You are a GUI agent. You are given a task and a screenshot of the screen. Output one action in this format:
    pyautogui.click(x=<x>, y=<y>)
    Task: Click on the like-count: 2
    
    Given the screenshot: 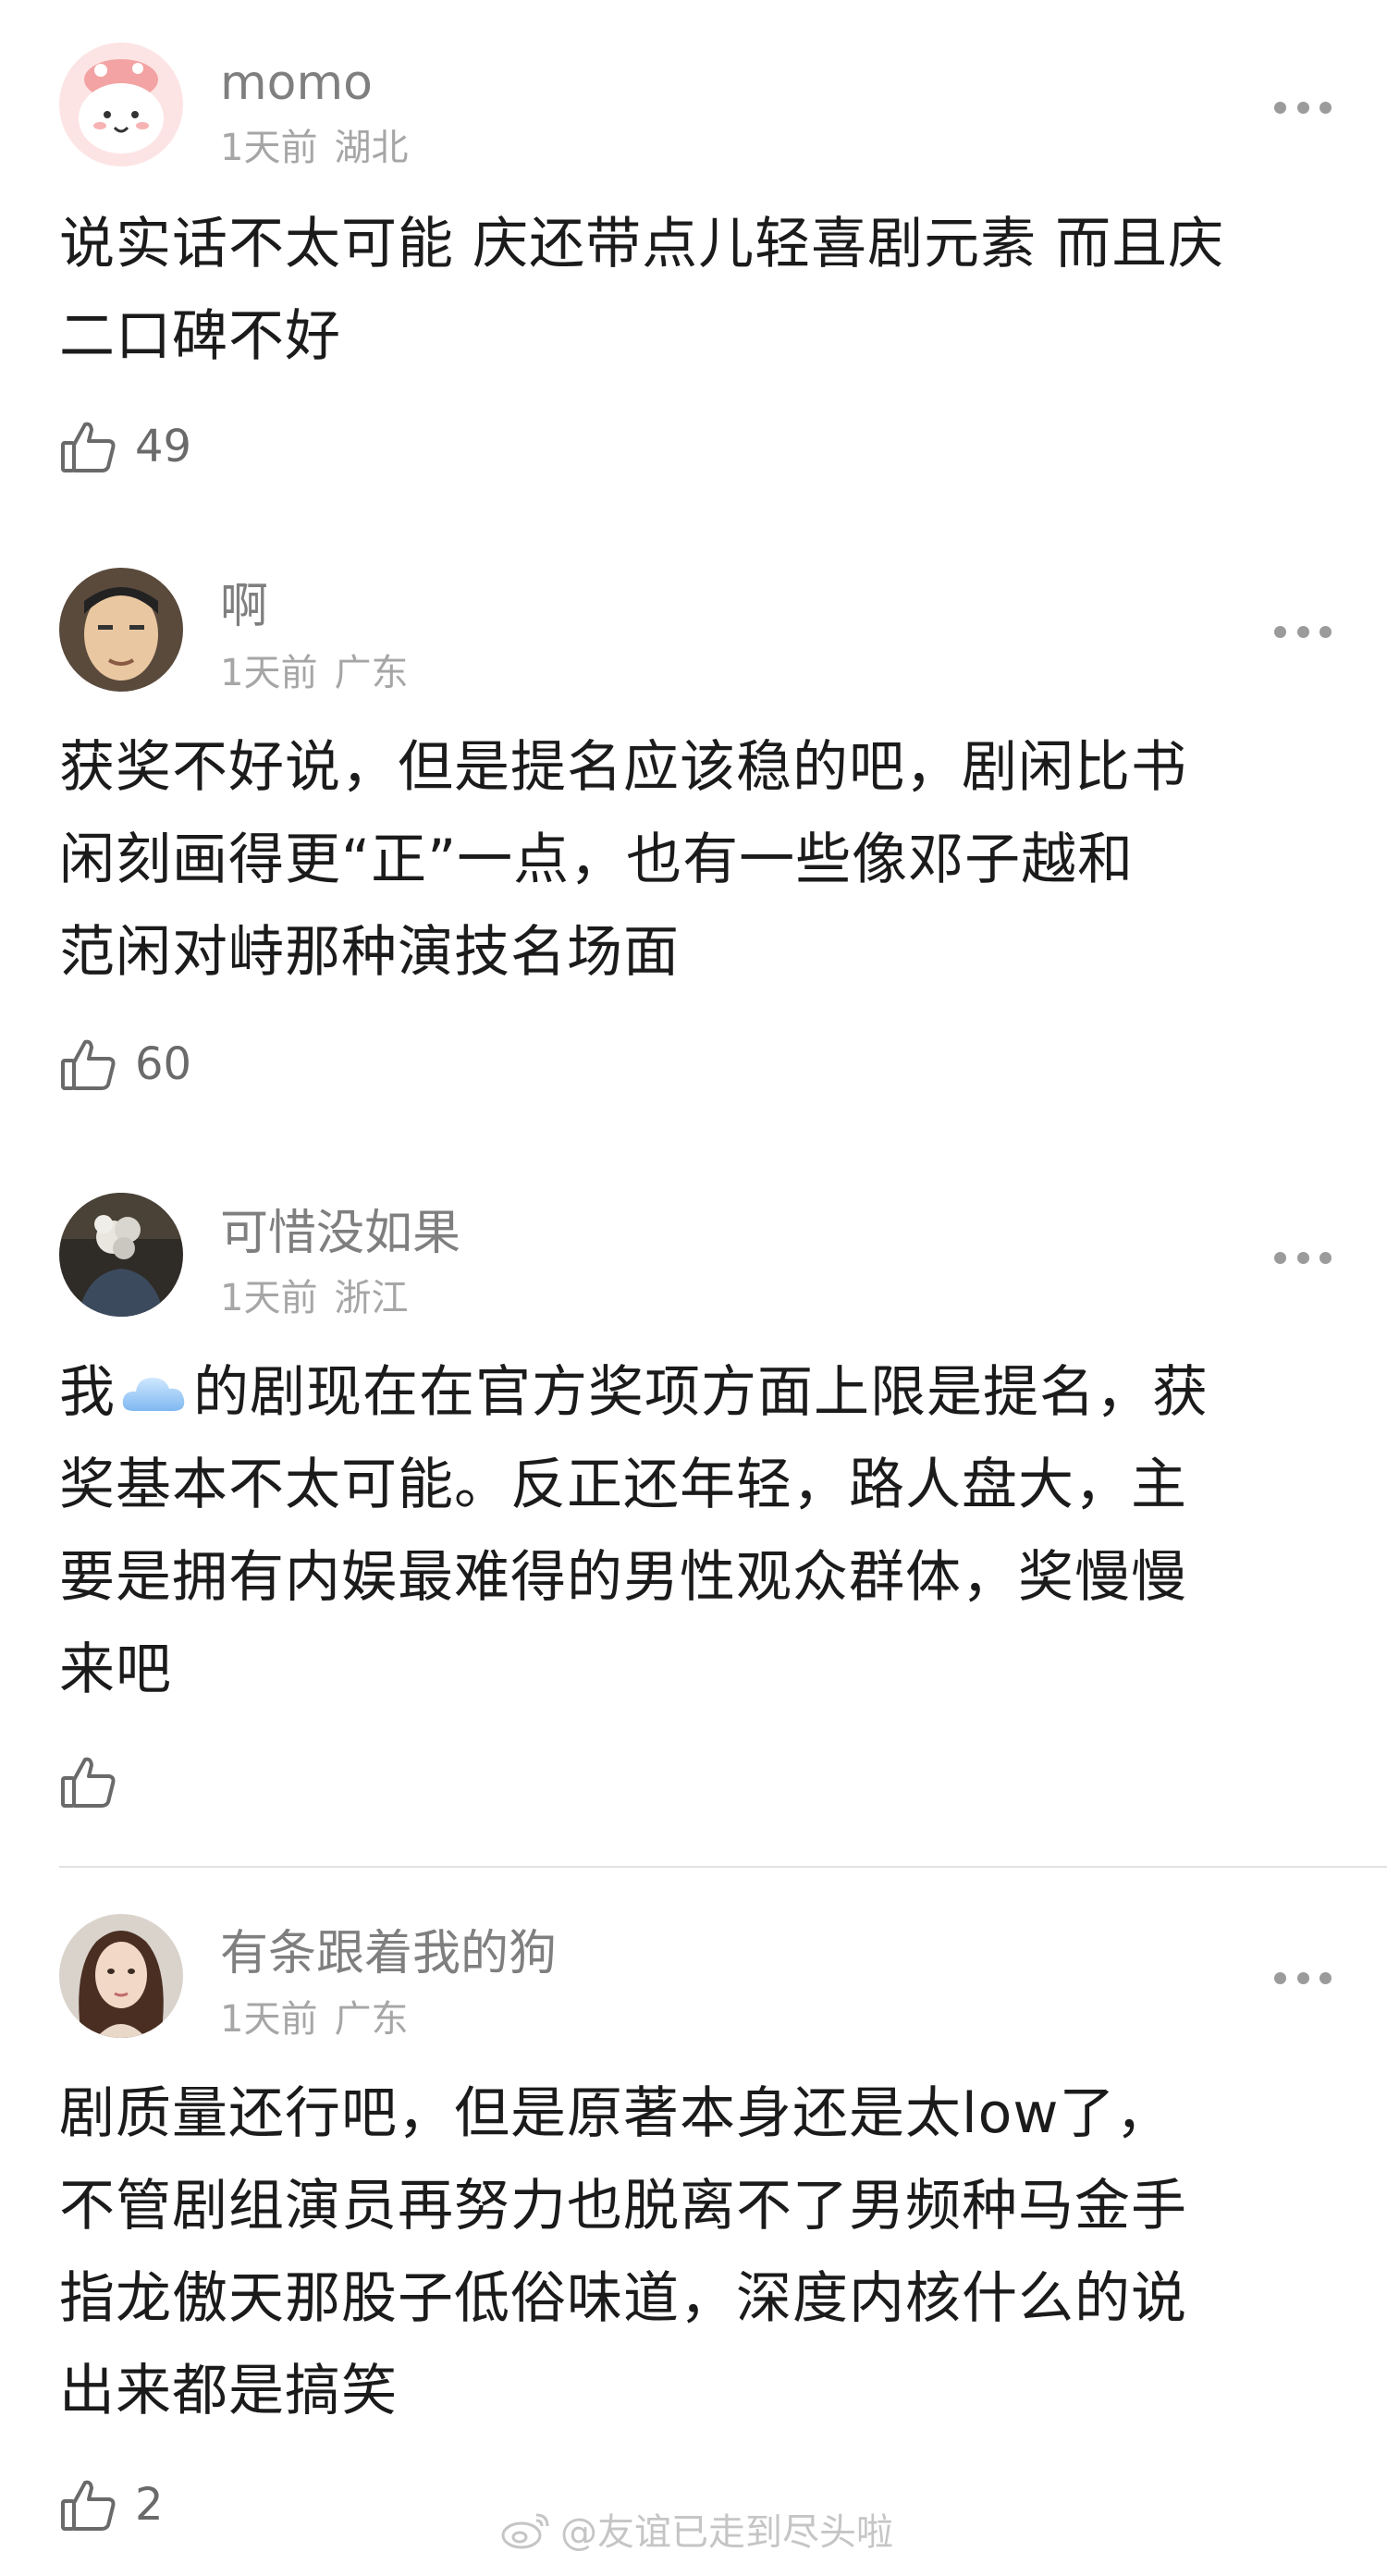 What is the action you would take?
    pyautogui.click(x=149, y=2505)
    